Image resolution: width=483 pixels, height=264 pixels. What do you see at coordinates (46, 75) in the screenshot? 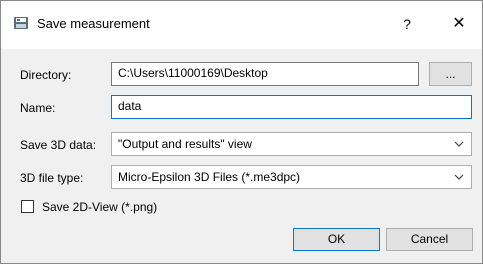
I see `directory-label: Directory:` at bounding box center [46, 75].